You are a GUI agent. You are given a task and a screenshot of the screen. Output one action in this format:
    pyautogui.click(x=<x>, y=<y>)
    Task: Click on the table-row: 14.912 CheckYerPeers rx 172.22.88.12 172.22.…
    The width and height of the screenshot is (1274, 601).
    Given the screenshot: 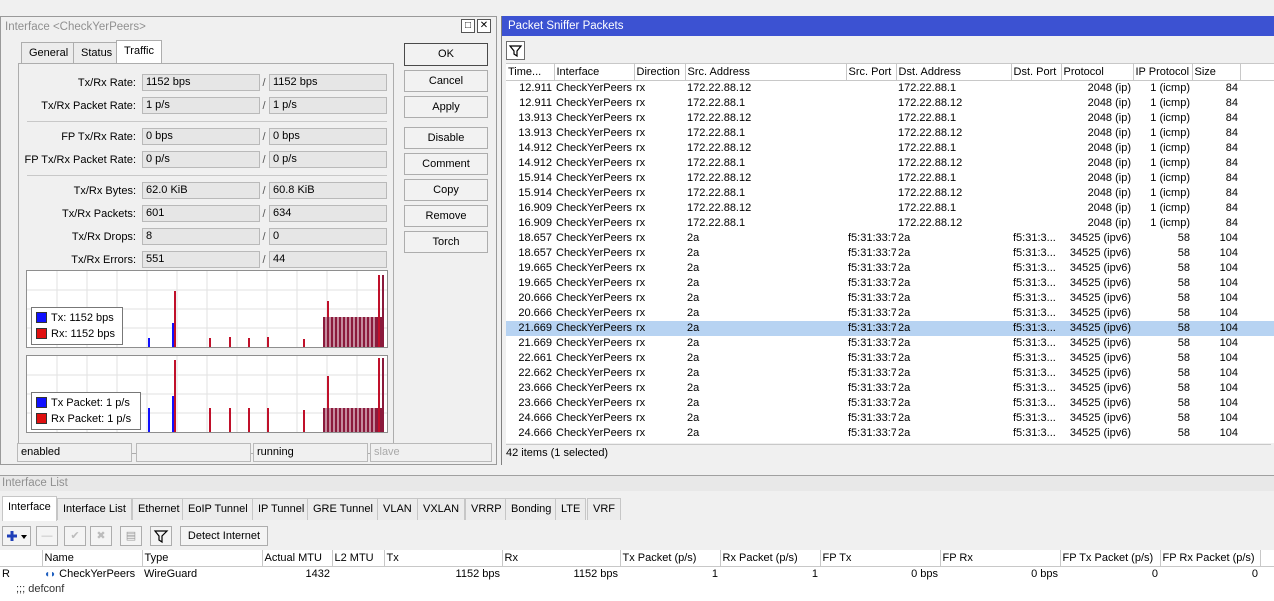 What is the action you would take?
    pyautogui.click(x=890, y=148)
    